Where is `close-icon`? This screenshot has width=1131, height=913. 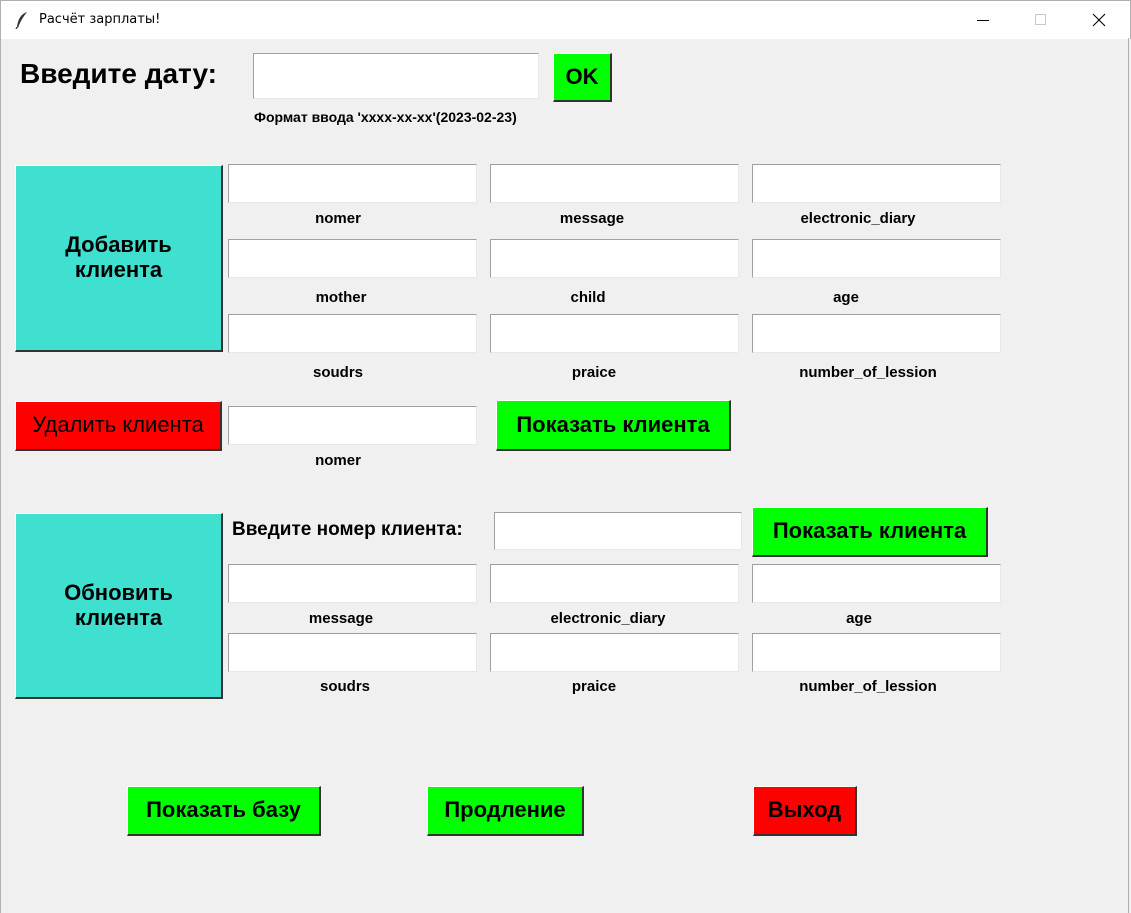 close-icon is located at coordinates (1099, 20).